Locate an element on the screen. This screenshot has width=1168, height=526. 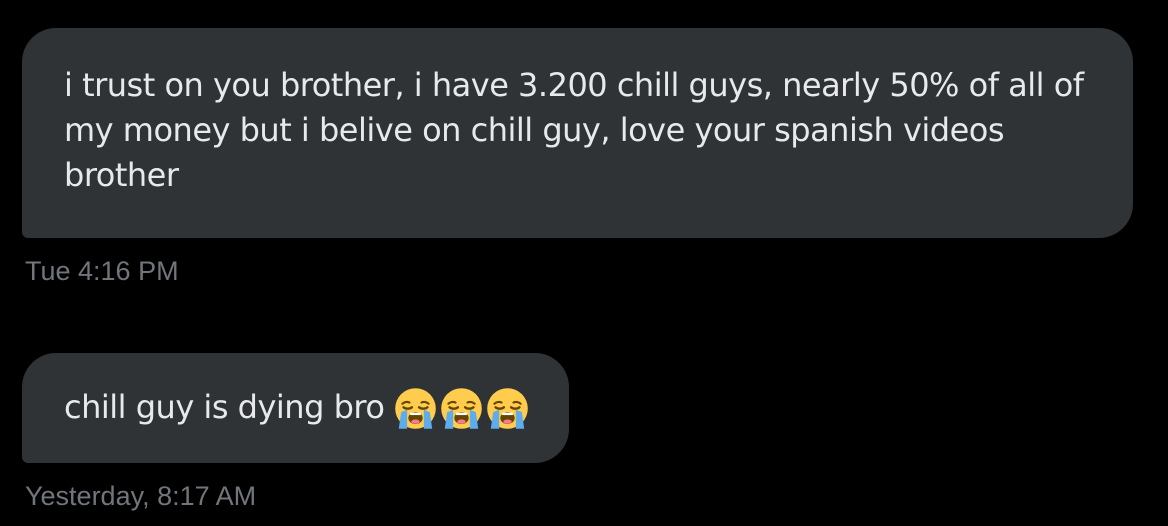
message-text: chill guy is dying bro is located at coordinates (224, 407).